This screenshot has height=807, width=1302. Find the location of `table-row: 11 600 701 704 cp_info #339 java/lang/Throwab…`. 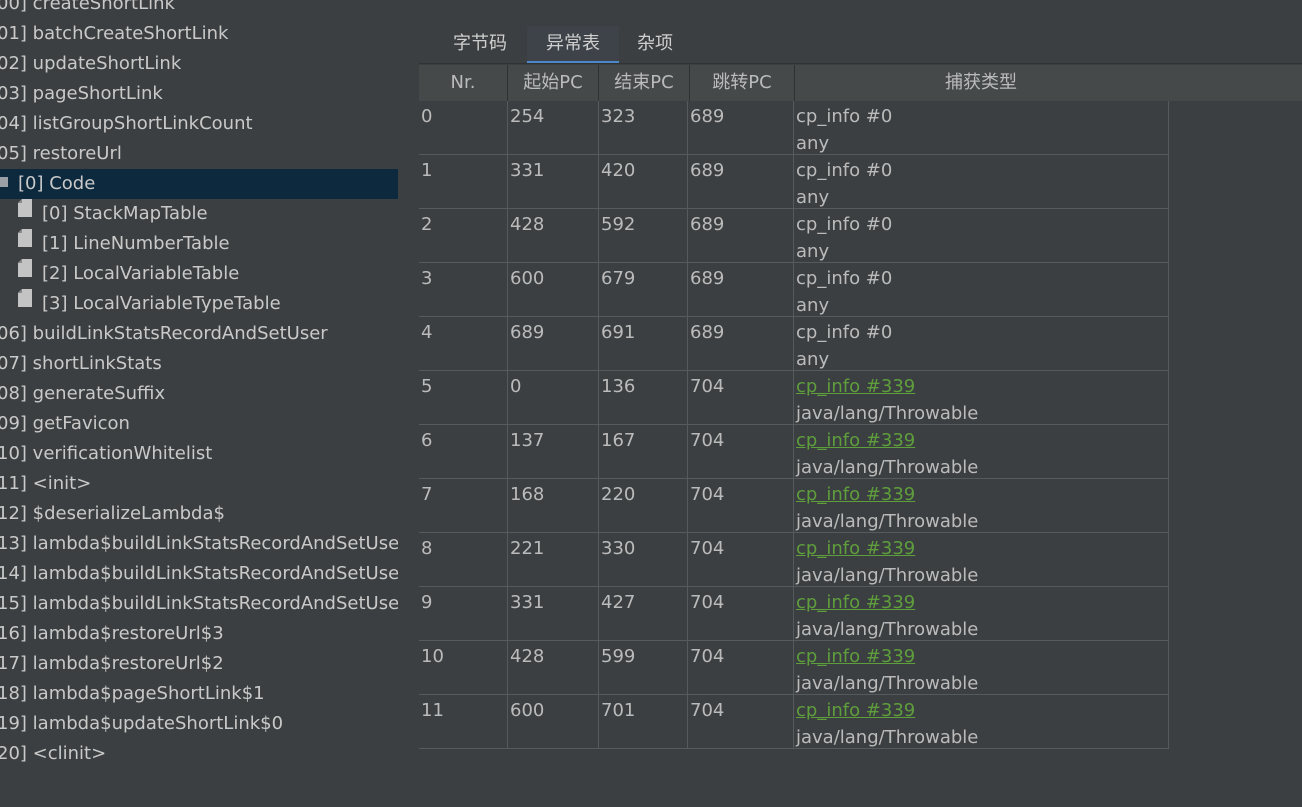

table-row: 11 600 701 704 cp_info #339 java/lang/Throwab… is located at coordinates (794, 722).